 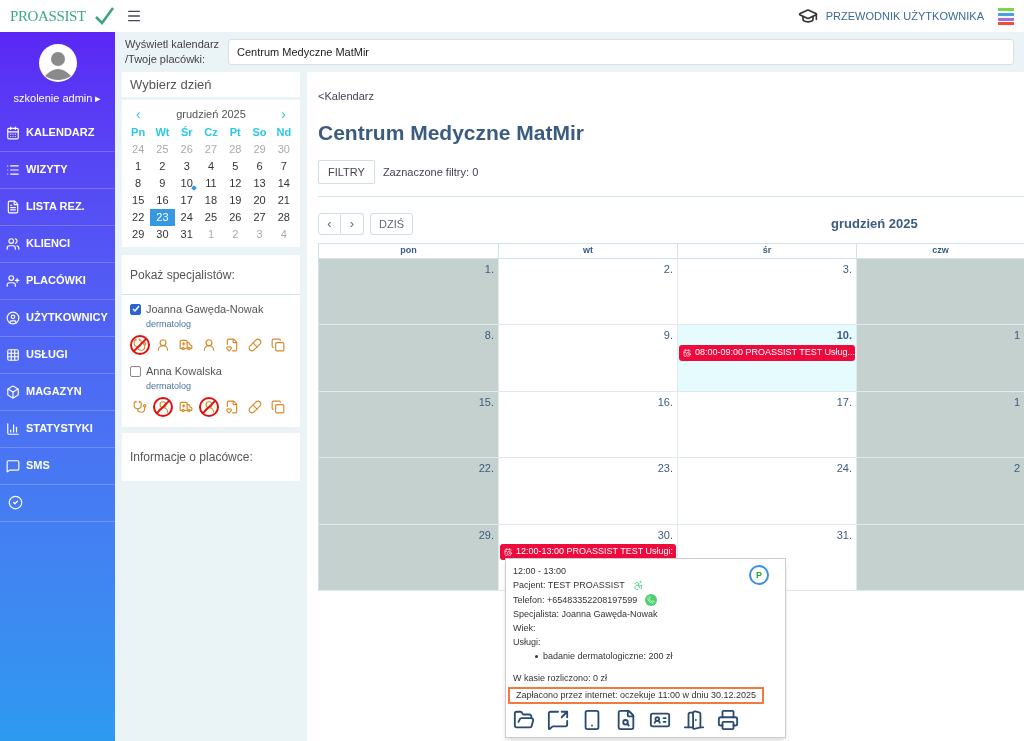 I want to click on patient-text: Pacjent: TEST PROASSIST, so click(x=569, y=585).